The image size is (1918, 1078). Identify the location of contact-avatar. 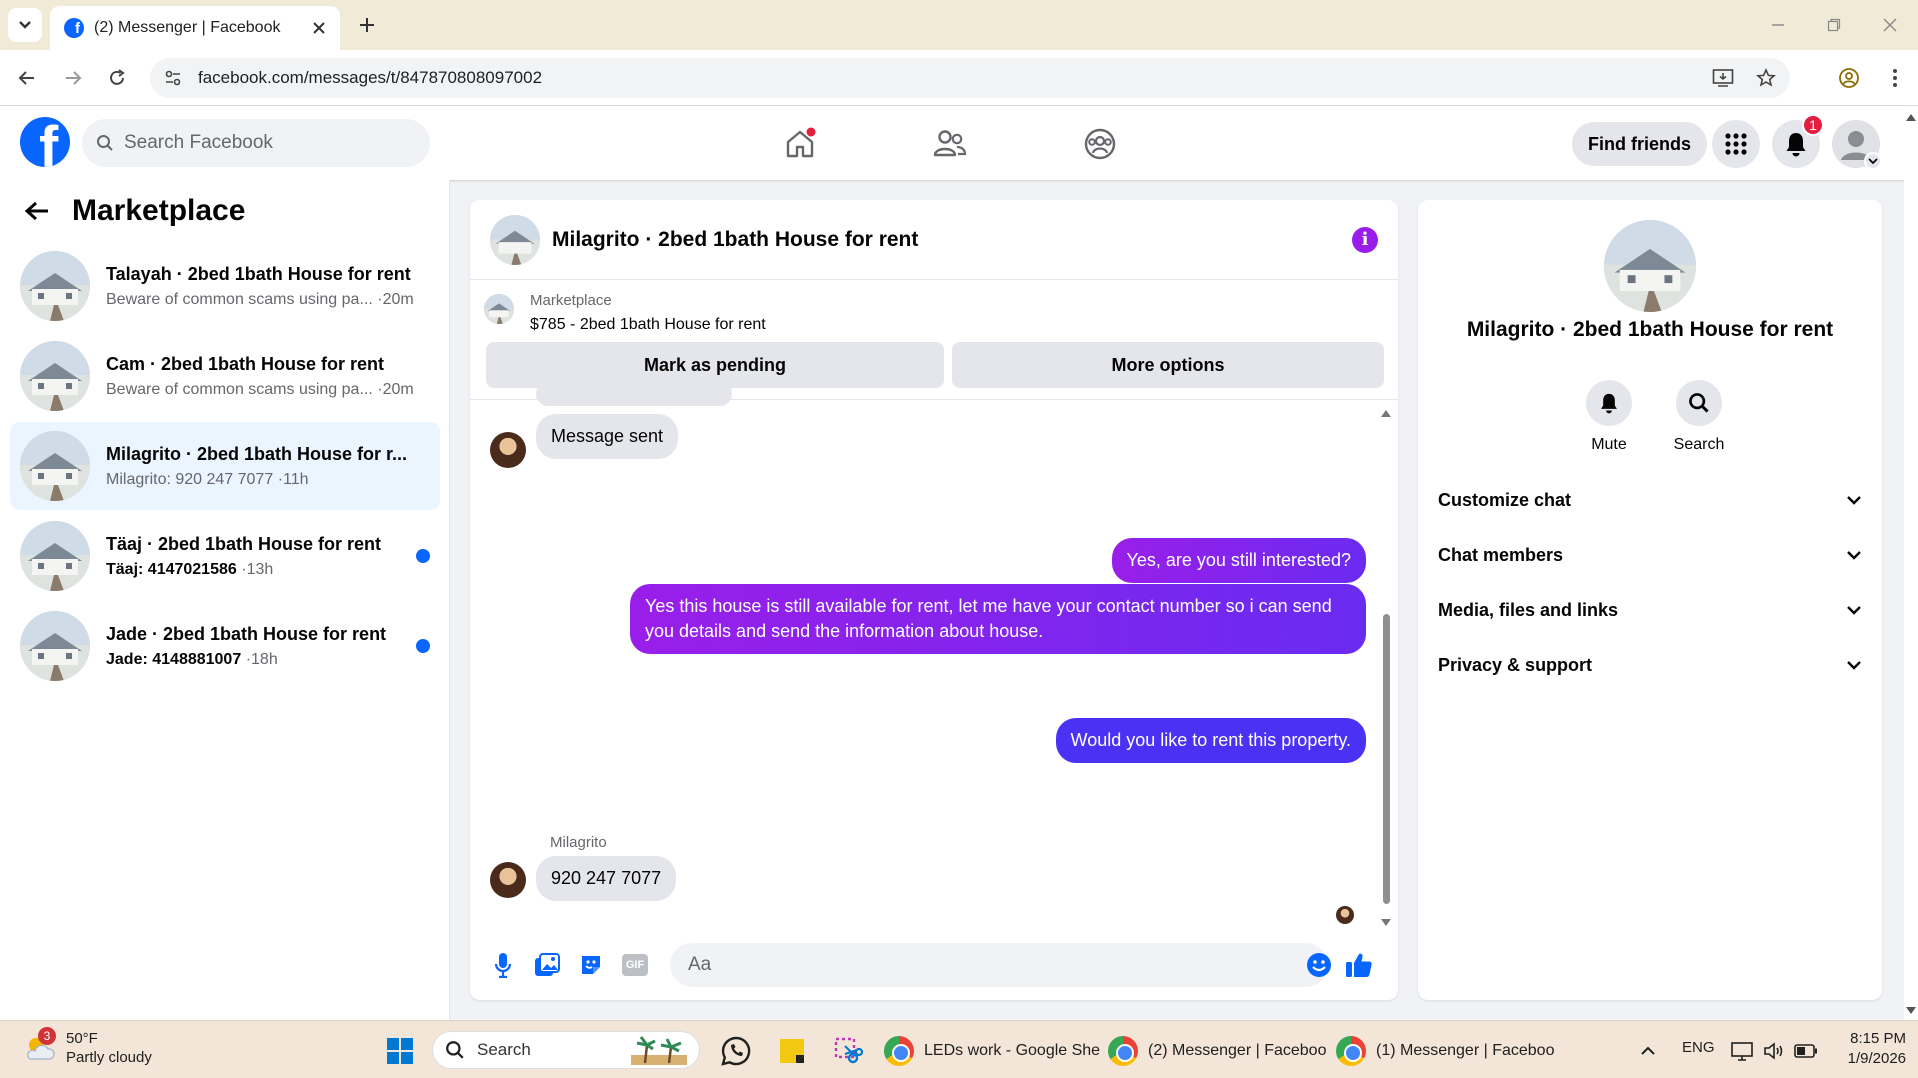
(1650, 266).